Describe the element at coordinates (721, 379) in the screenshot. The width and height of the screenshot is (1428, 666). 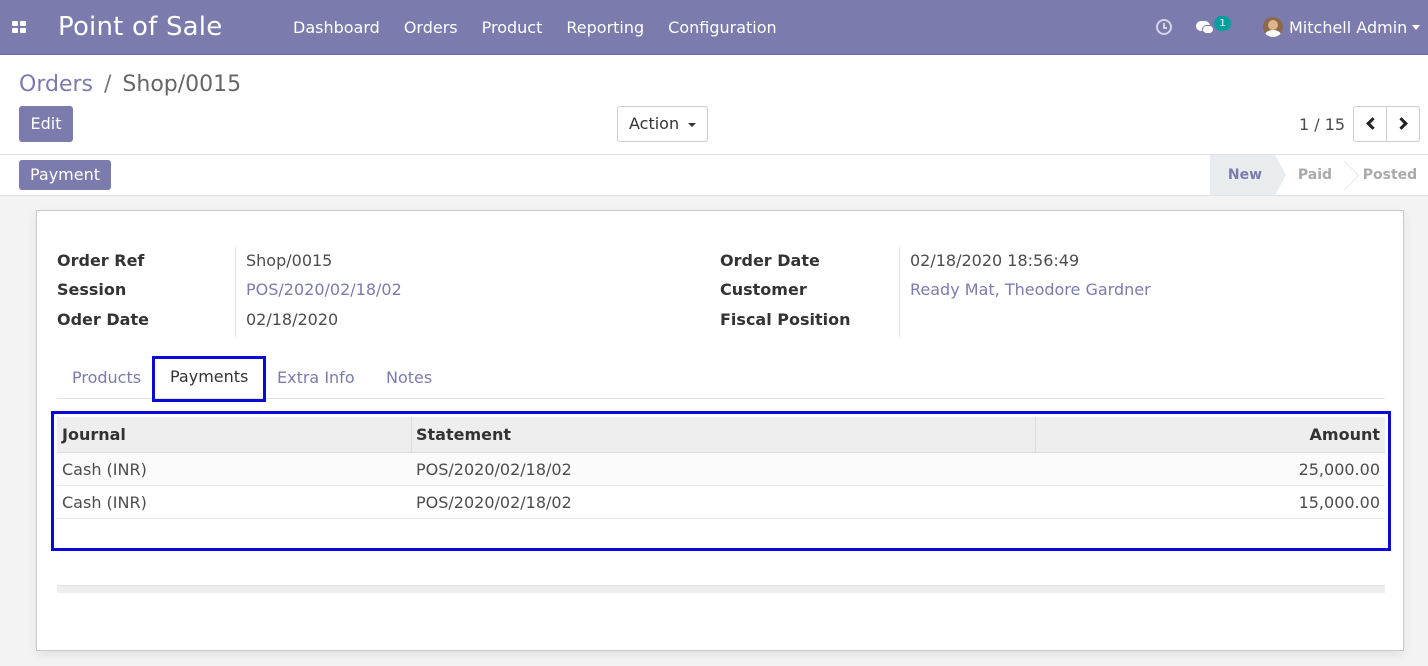
I see `notebook-tabs: Products Payments Extra Info Notes` at that location.